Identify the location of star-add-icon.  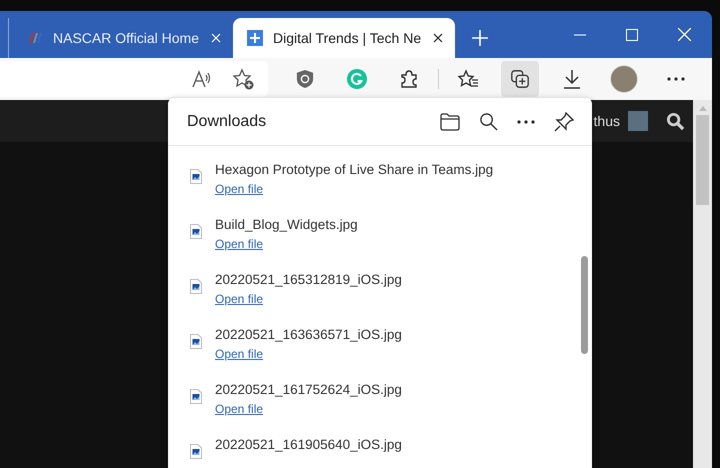
(243, 79).